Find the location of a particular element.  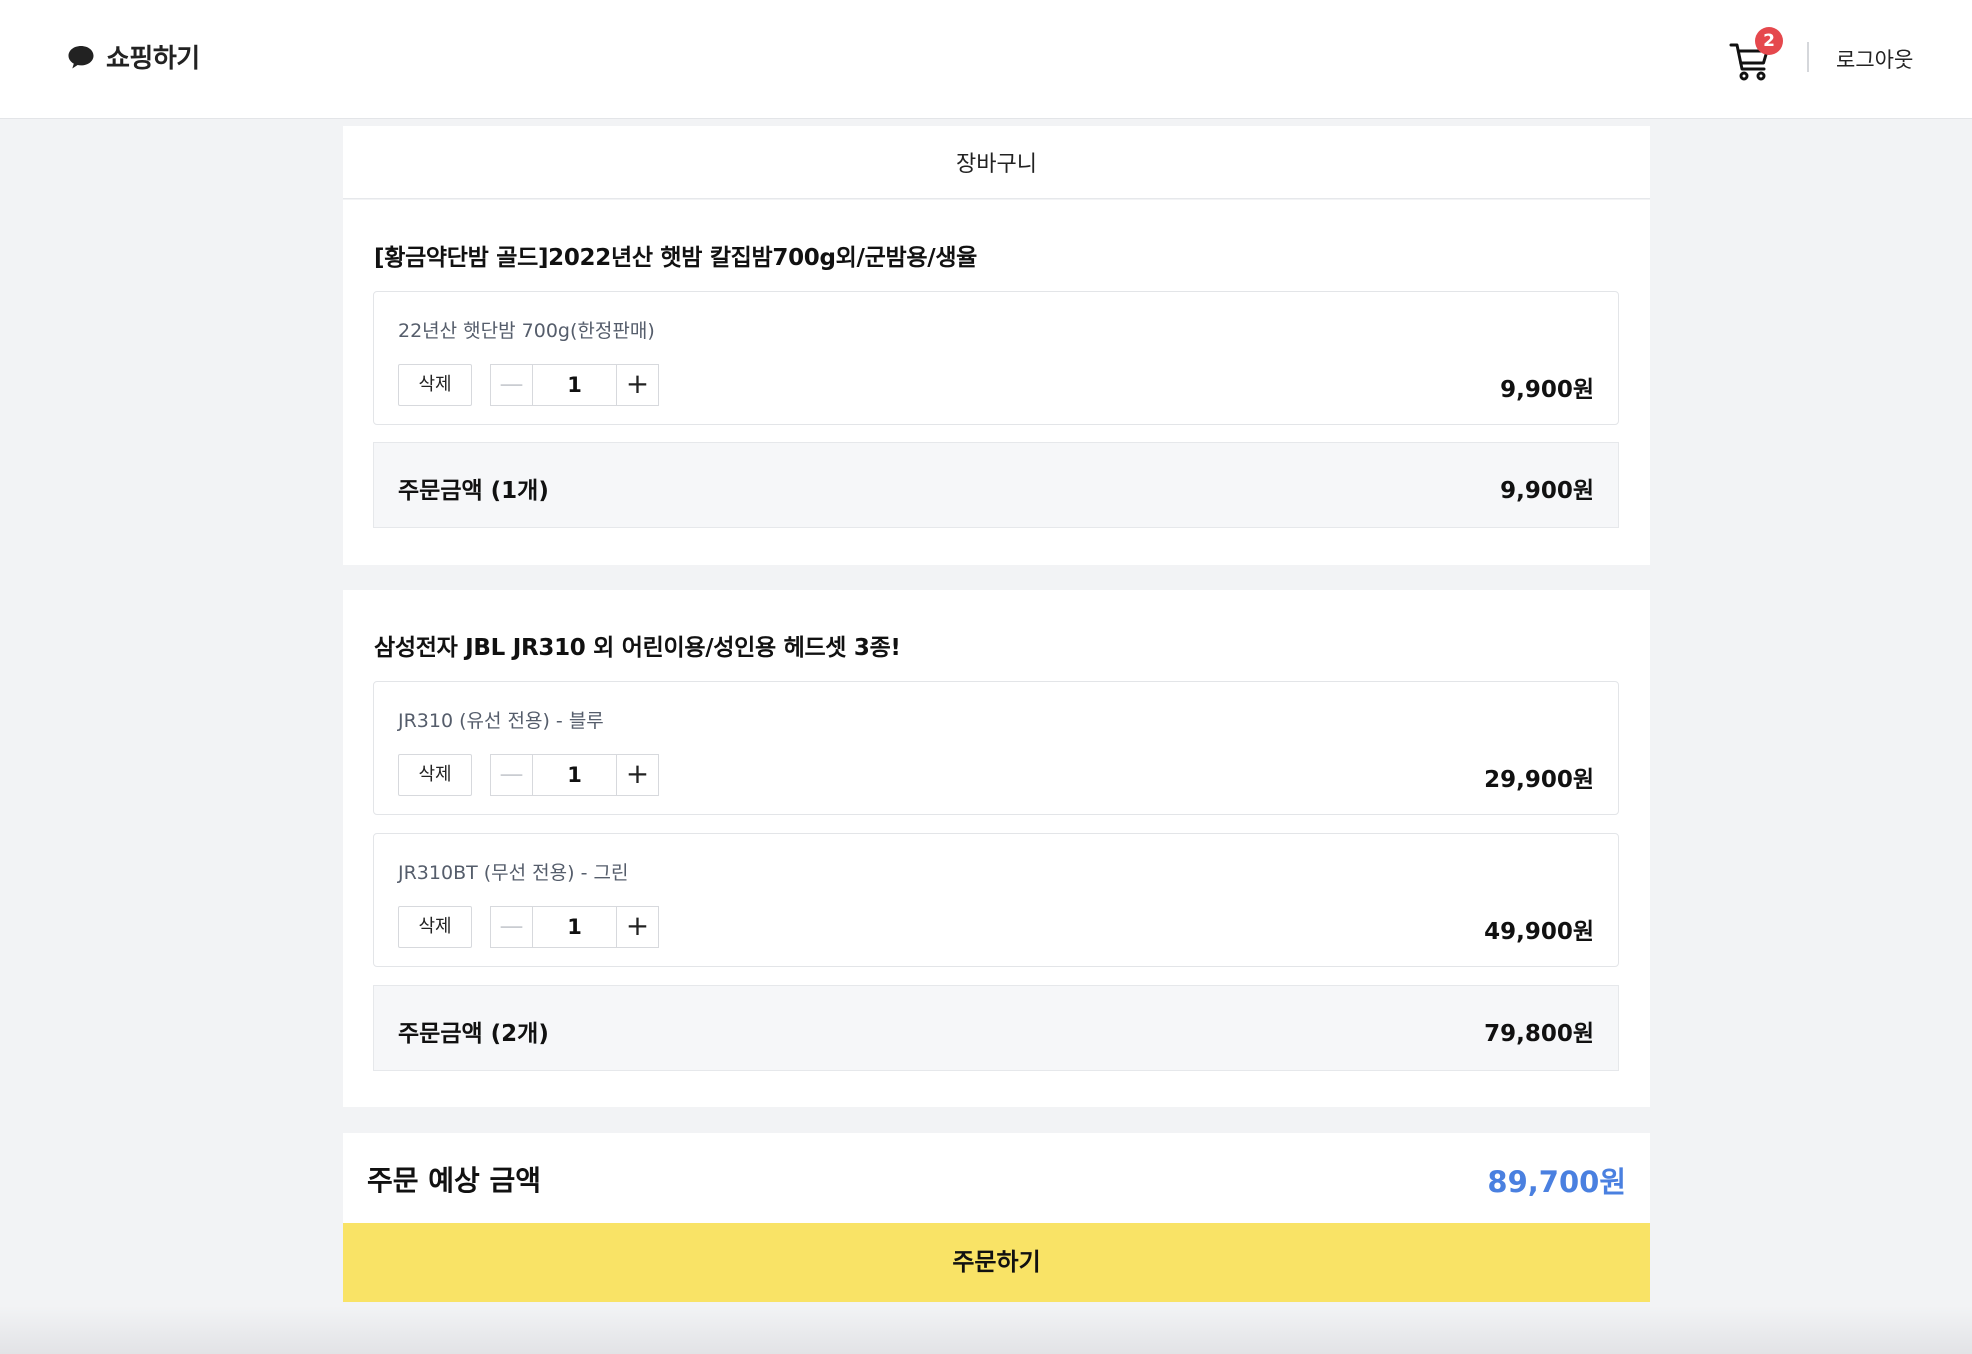

summary-label: 주문 예상 금액 is located at coordinates (454, 1180).